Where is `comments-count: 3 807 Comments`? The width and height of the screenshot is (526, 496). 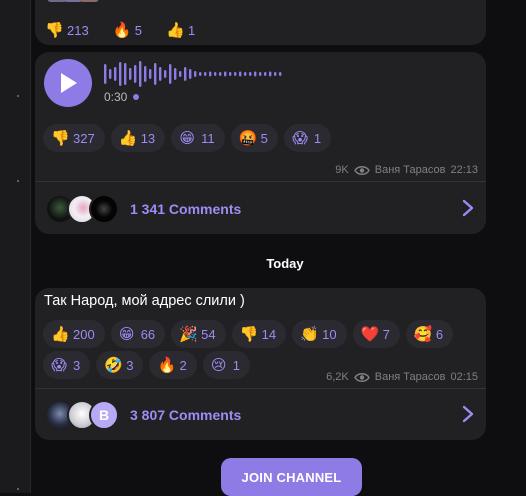 comments-count: 3 807 Comments is located at coordinates (186, 415).